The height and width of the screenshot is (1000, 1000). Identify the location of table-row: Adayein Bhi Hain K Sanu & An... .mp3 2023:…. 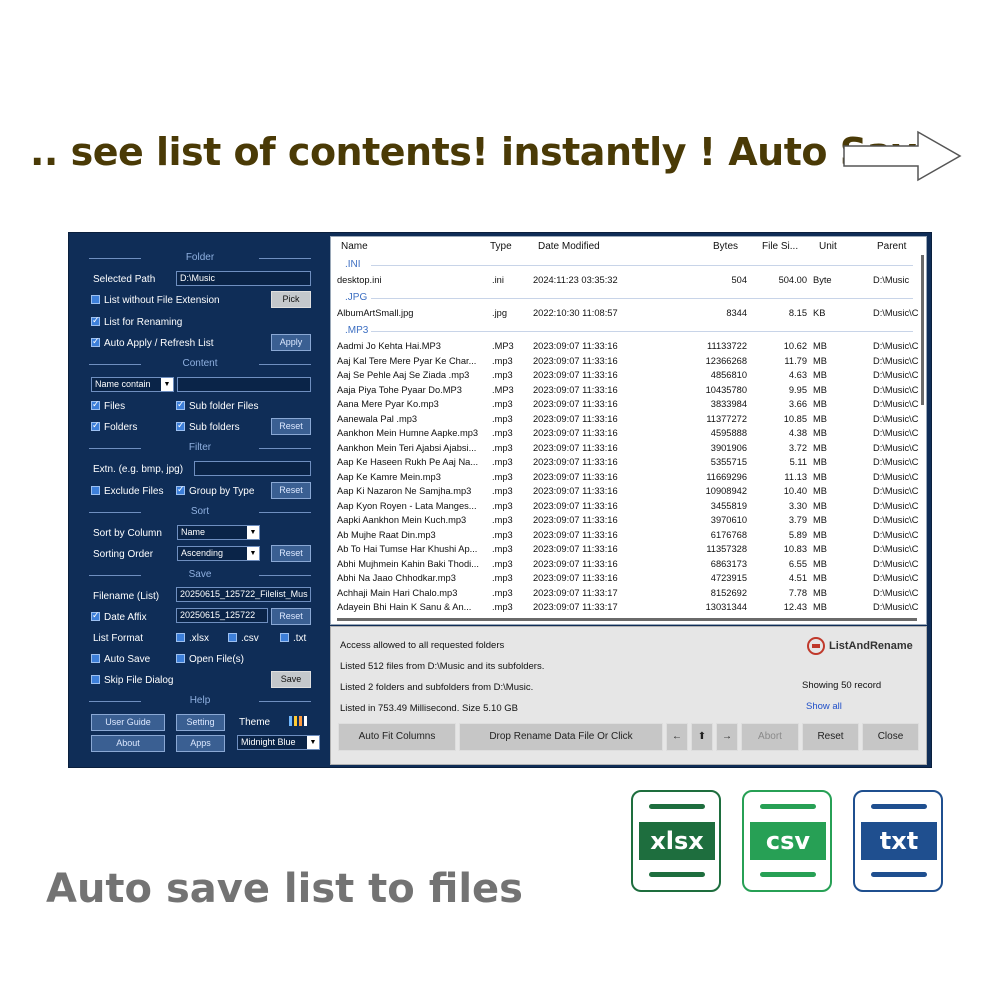
(626, 607).